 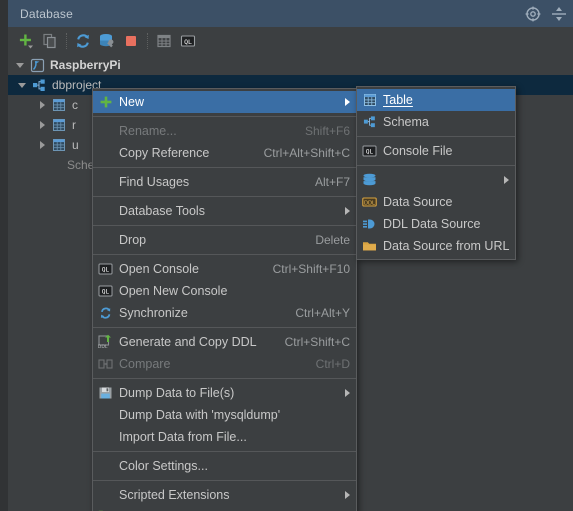 What do you see at coordinates (436, 100) in the screenshot?
I see `submenu-table: Table` at bounding box center [436, 100].